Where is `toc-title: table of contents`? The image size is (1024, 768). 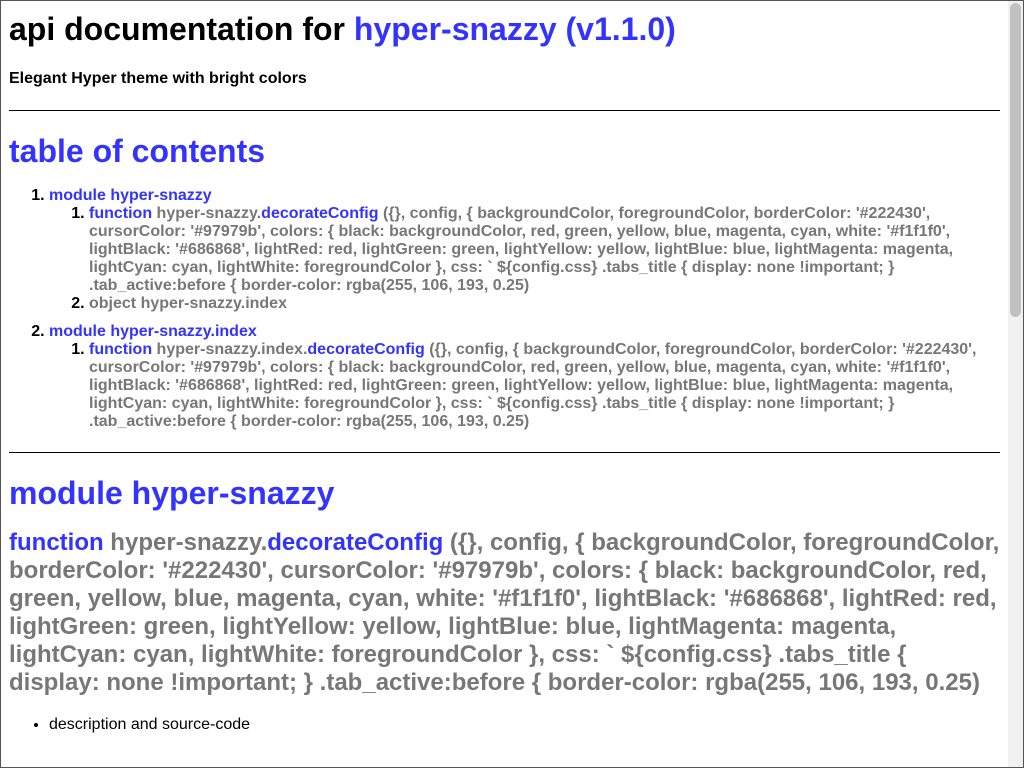
toc-title: table of contents is located at coordinates (137, 151).